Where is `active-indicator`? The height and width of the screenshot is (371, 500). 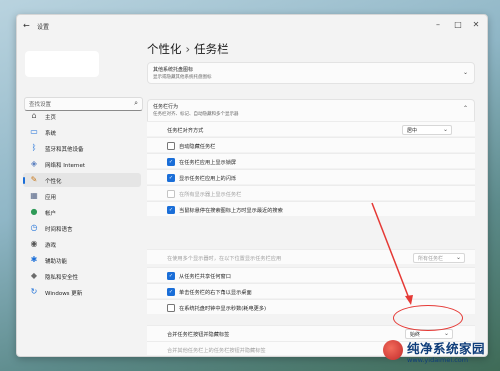 active-indicator is located at coordinates (24, 180).